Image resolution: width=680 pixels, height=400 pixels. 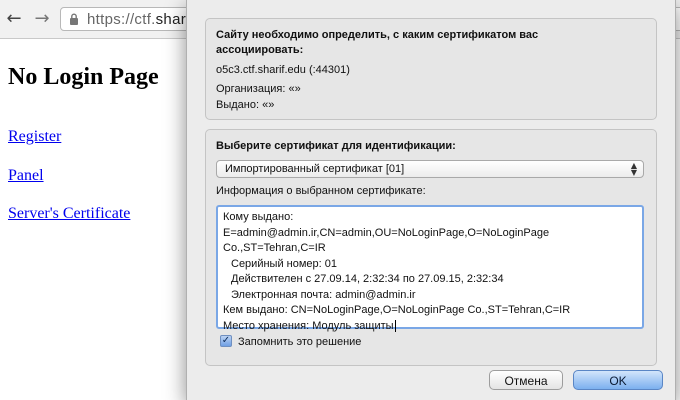 What do you see at coordinates (430, 169) in the screenshot?
I see `certificate-select: Импортированный сертификат [01] ▲ ▼` at bounding box center [430, 169].